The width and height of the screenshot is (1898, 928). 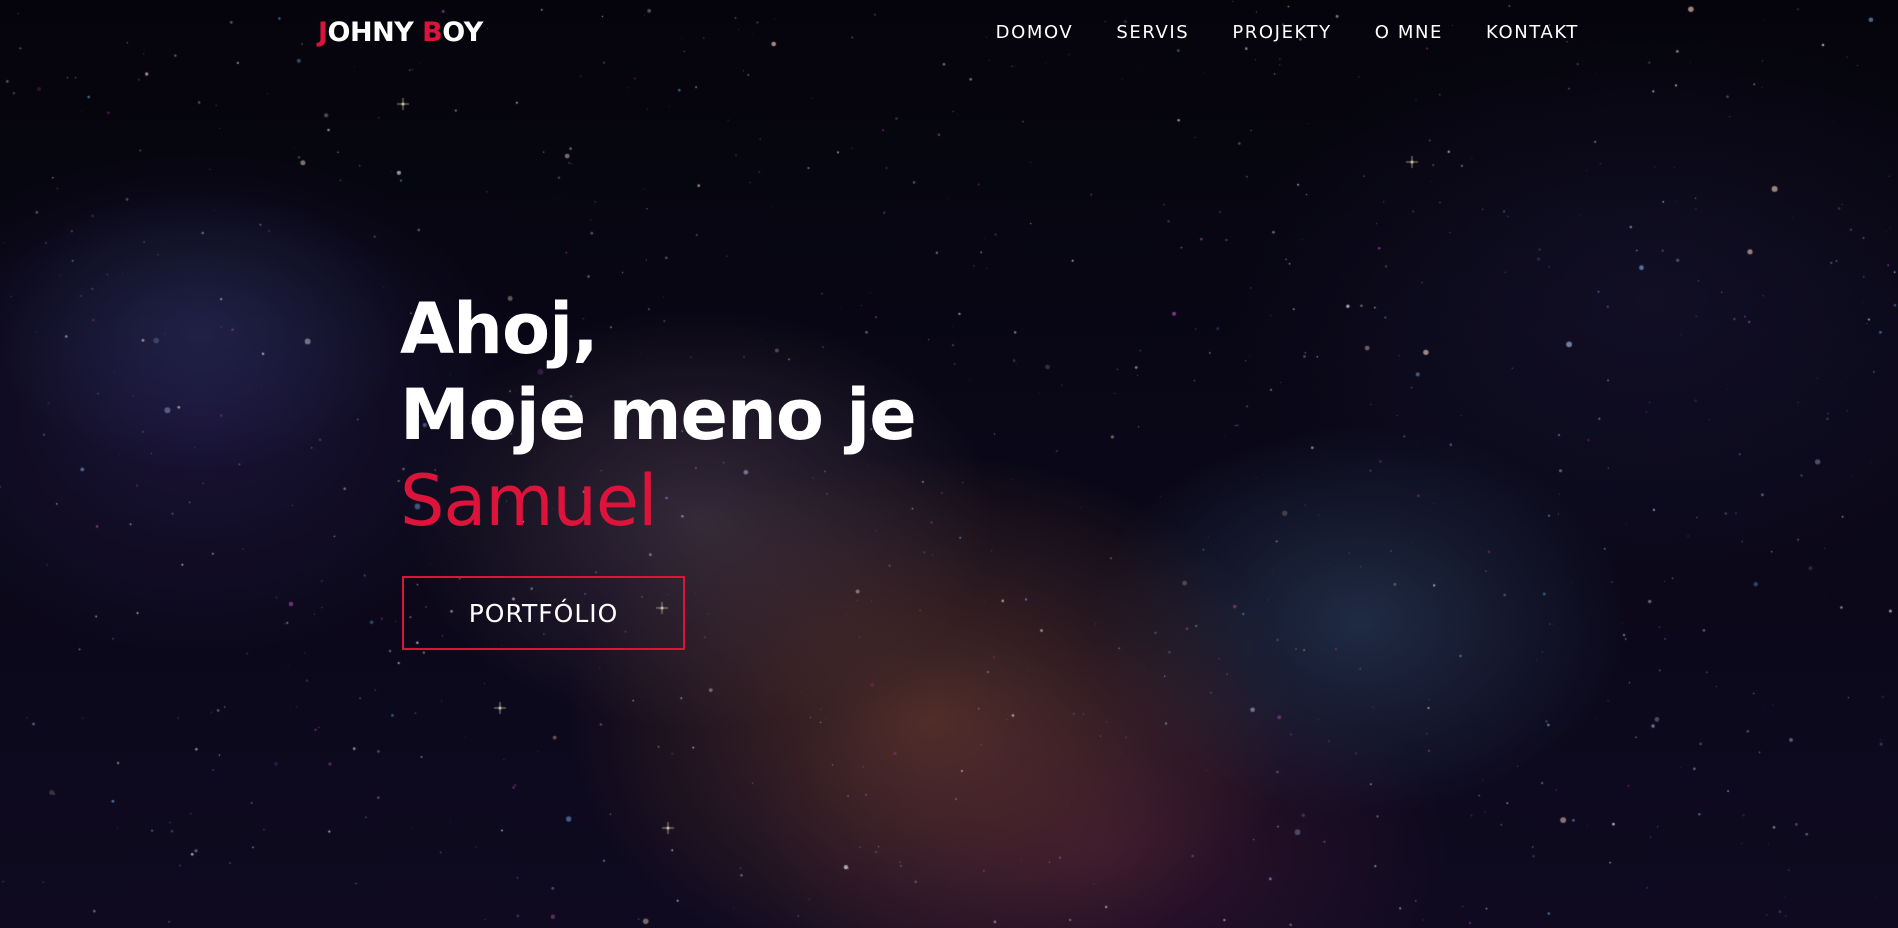 What do you see at coordinates (658, 415) in the screenshot?
I see `hero-intro: Moje meno je` at bounding box center [658, 415].